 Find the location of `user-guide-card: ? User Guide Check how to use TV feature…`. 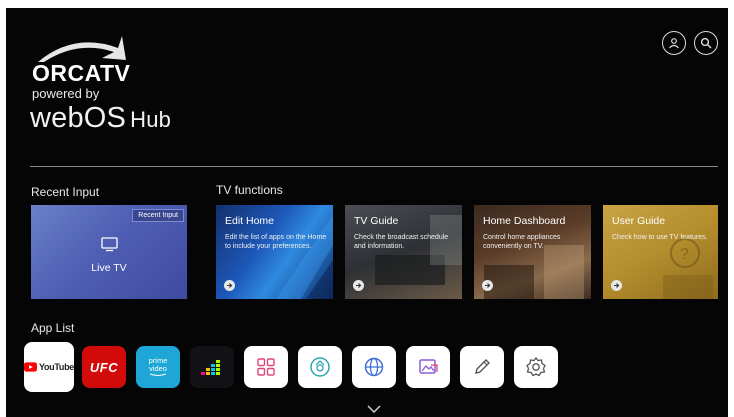

user-guide-card: ? User Guide Check how to use TV feature… is located at coordinates (660, 252).